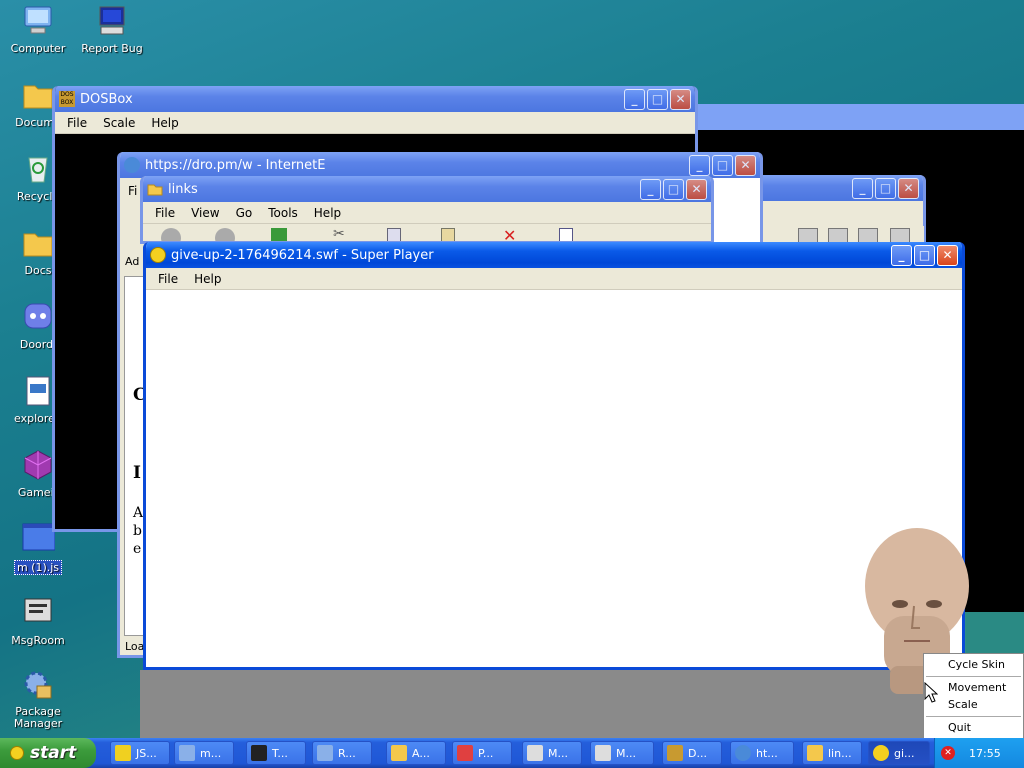  Describe the element at coordinates (675, 753) in the screenshot. I see `dosbox-icon` at that location.